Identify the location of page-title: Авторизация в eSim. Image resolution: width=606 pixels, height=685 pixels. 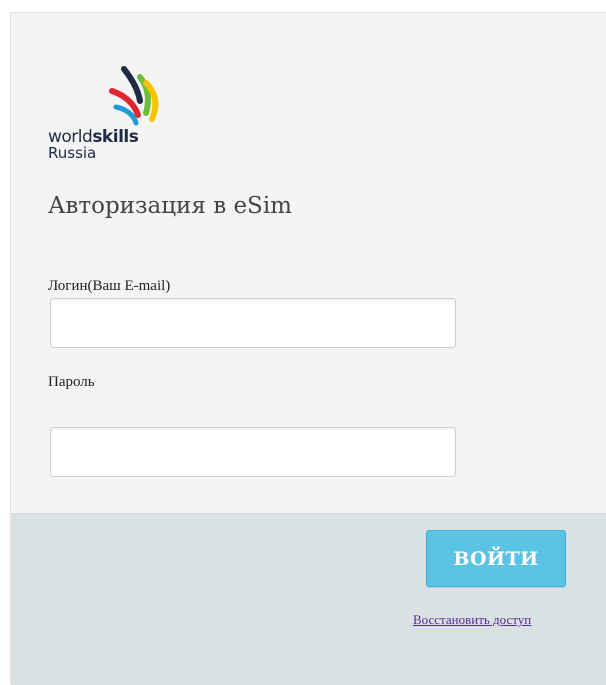
(170, 206).